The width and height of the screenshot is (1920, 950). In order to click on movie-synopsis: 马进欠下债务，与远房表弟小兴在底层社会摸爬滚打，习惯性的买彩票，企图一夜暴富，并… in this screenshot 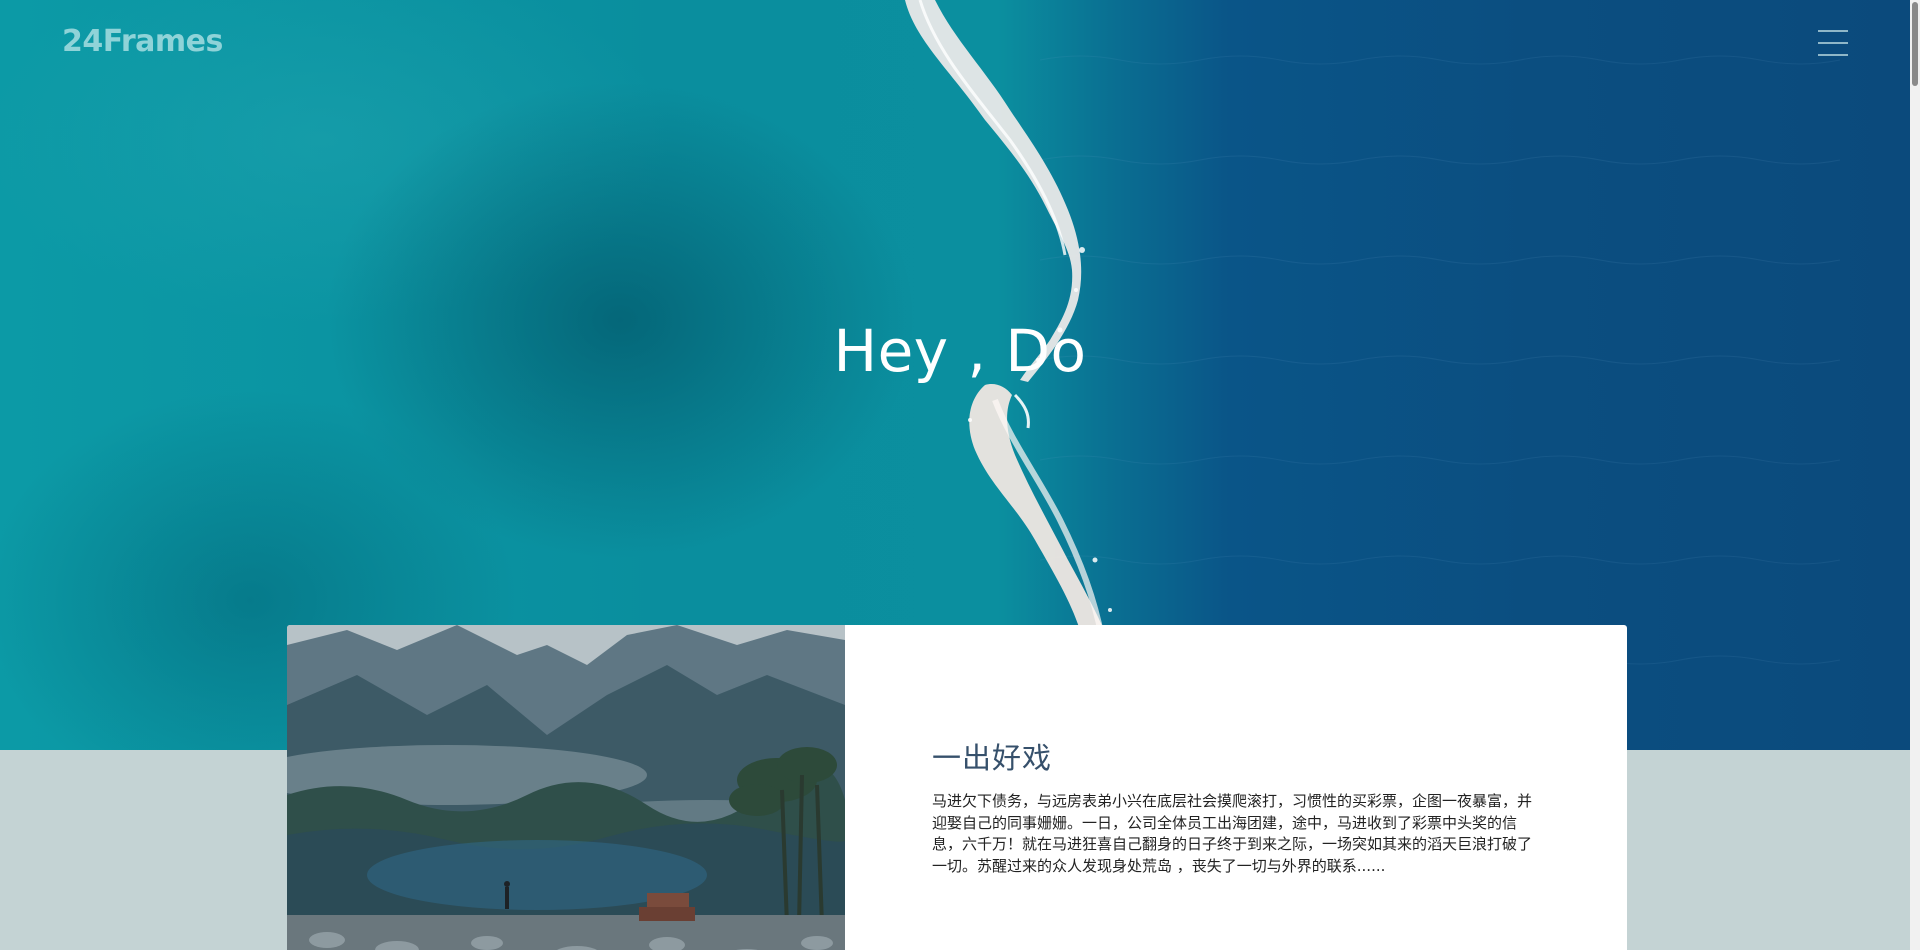, I will do `click(1232, 833)`.